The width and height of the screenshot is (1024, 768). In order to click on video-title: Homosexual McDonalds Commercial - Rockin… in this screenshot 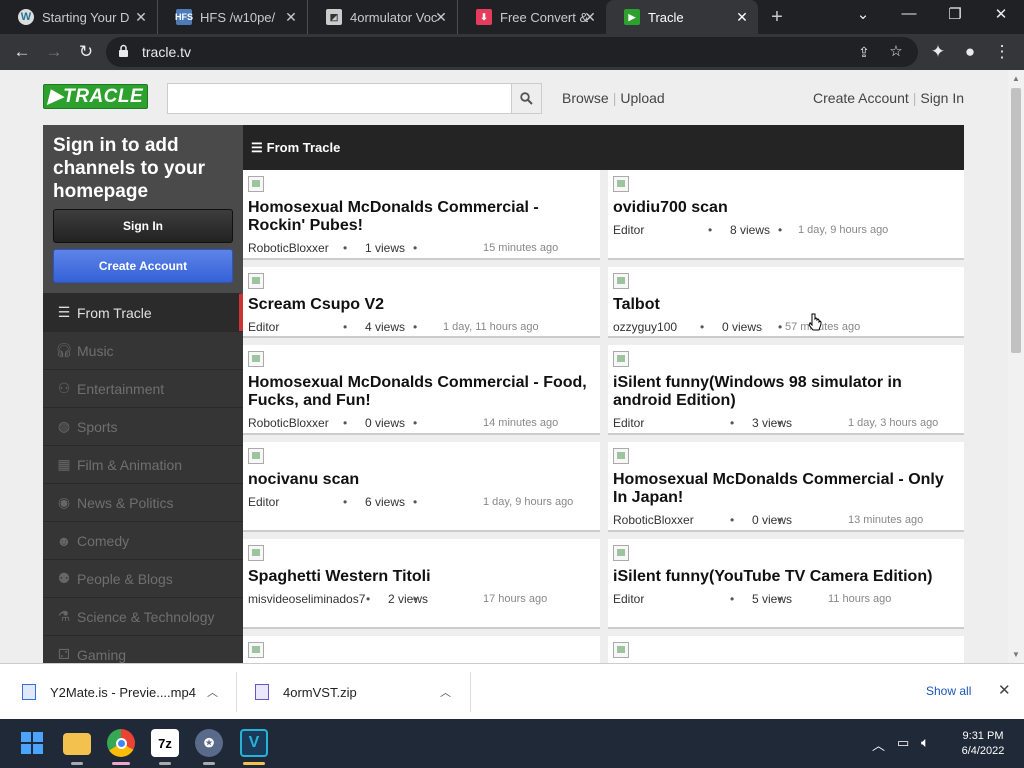, I will do `click(420, 217)`.